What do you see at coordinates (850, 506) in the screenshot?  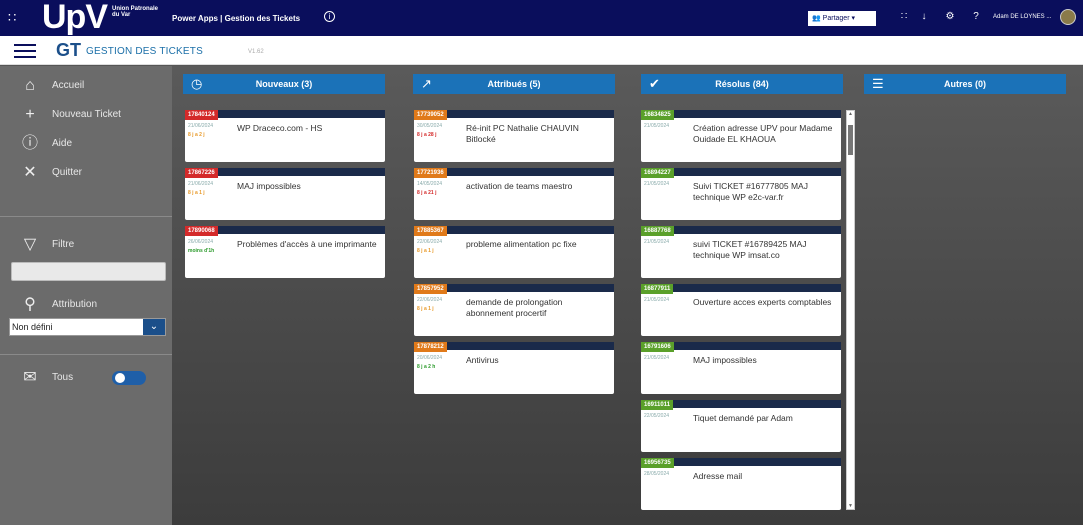 I see `scroll-down-icon: ▼` at bounding box center [850, 506].